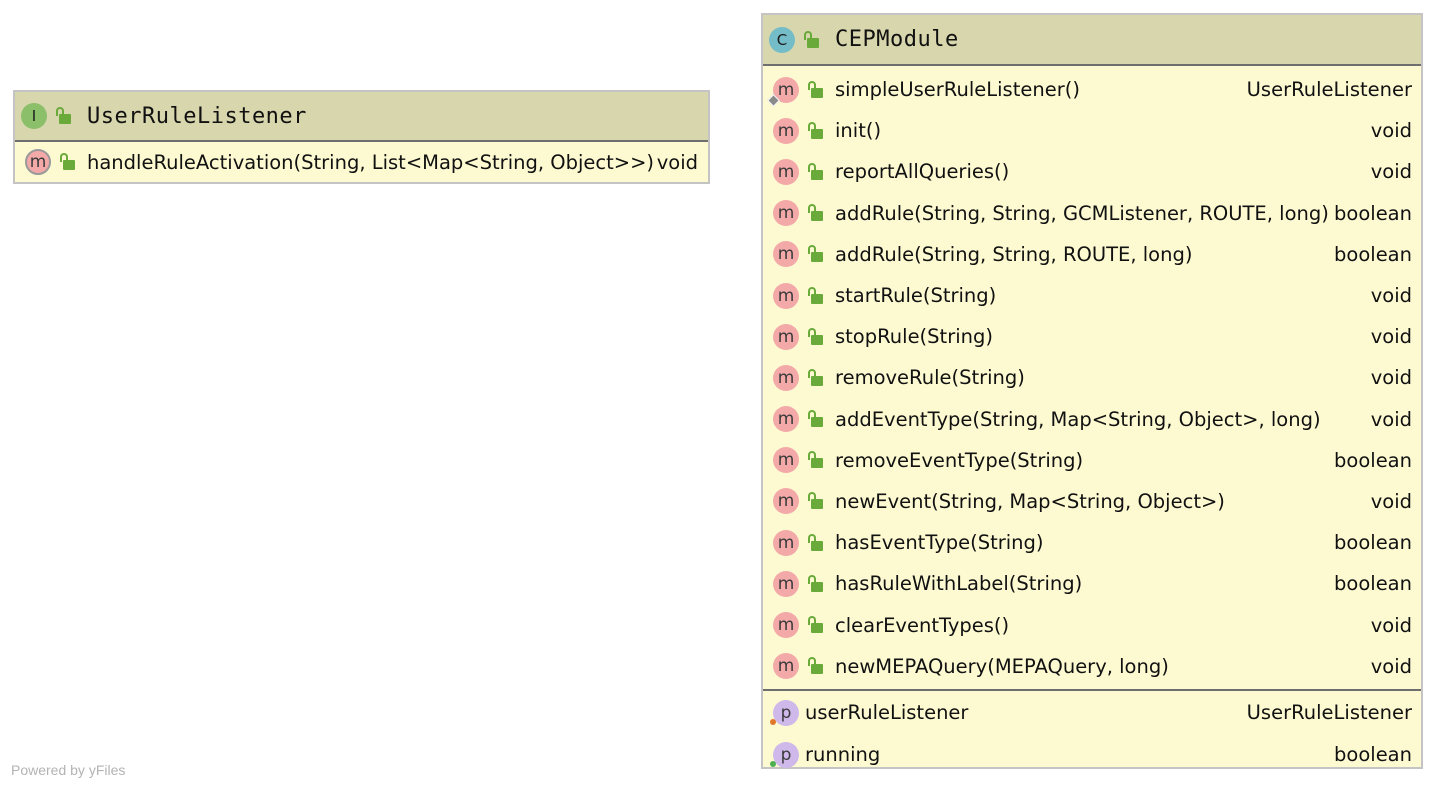 The image size is (1437, 792). What do you see at coordinates (782, 39) in the screenshot?
I see `class-icon: C` at bounding box center [782, 39].